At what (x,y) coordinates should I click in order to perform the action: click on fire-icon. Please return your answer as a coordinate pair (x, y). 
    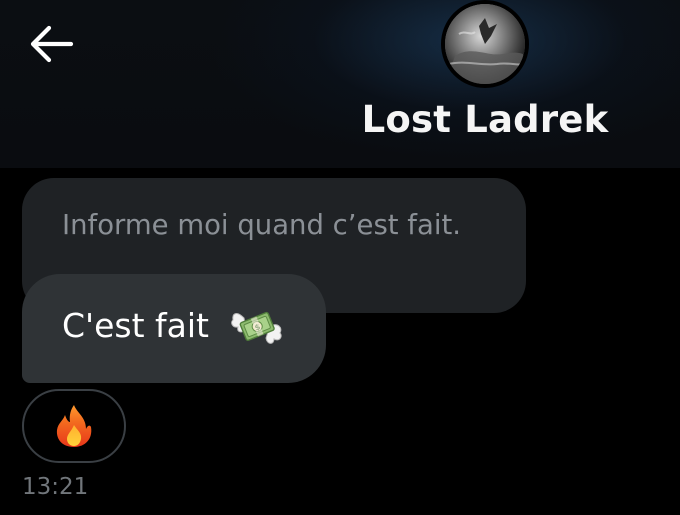
    Looking at the image, I should click on (74, 426).